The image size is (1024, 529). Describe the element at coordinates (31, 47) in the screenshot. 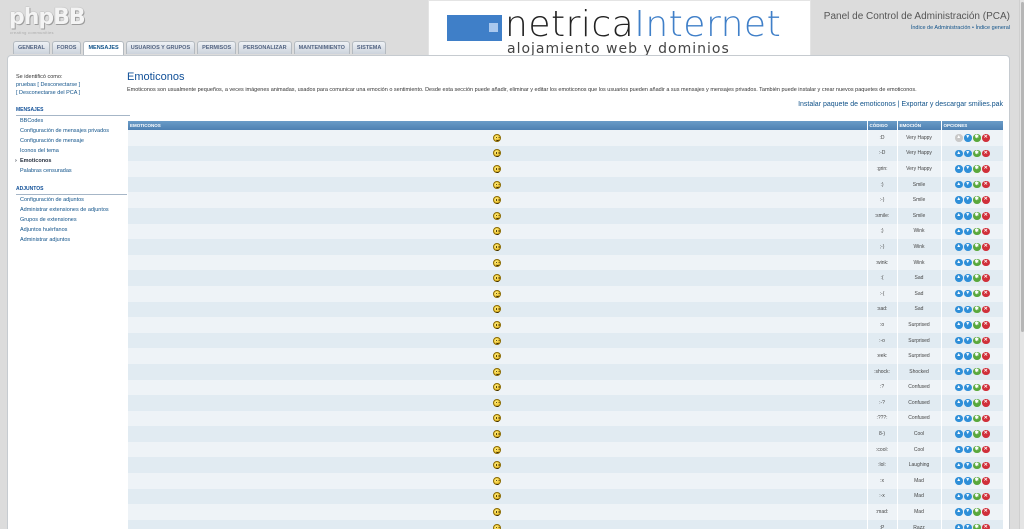

I see `tab-general: General` at that location.